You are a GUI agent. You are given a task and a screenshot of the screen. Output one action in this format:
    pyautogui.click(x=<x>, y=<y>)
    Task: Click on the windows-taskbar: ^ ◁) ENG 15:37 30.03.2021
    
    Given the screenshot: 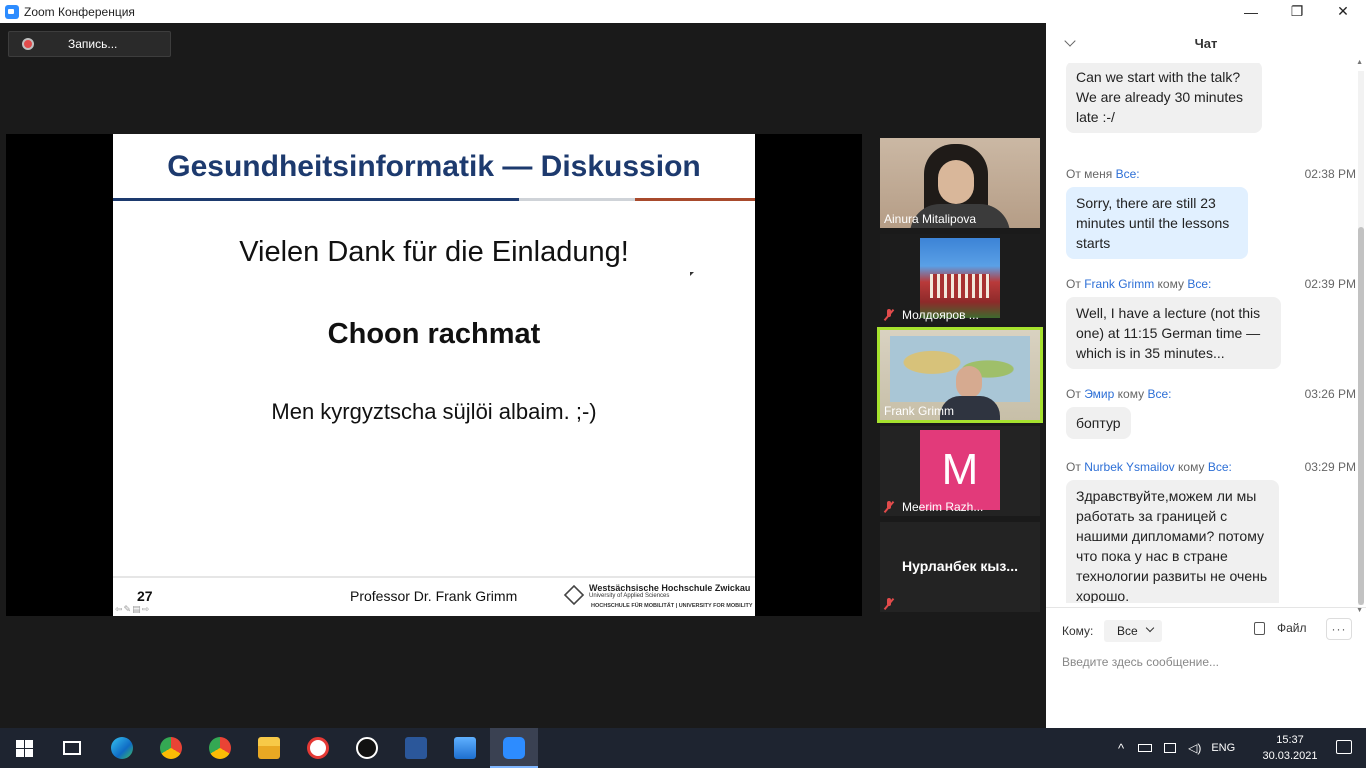 What is the action you would take?
    pyautogui.click(x=683, y=748)
    